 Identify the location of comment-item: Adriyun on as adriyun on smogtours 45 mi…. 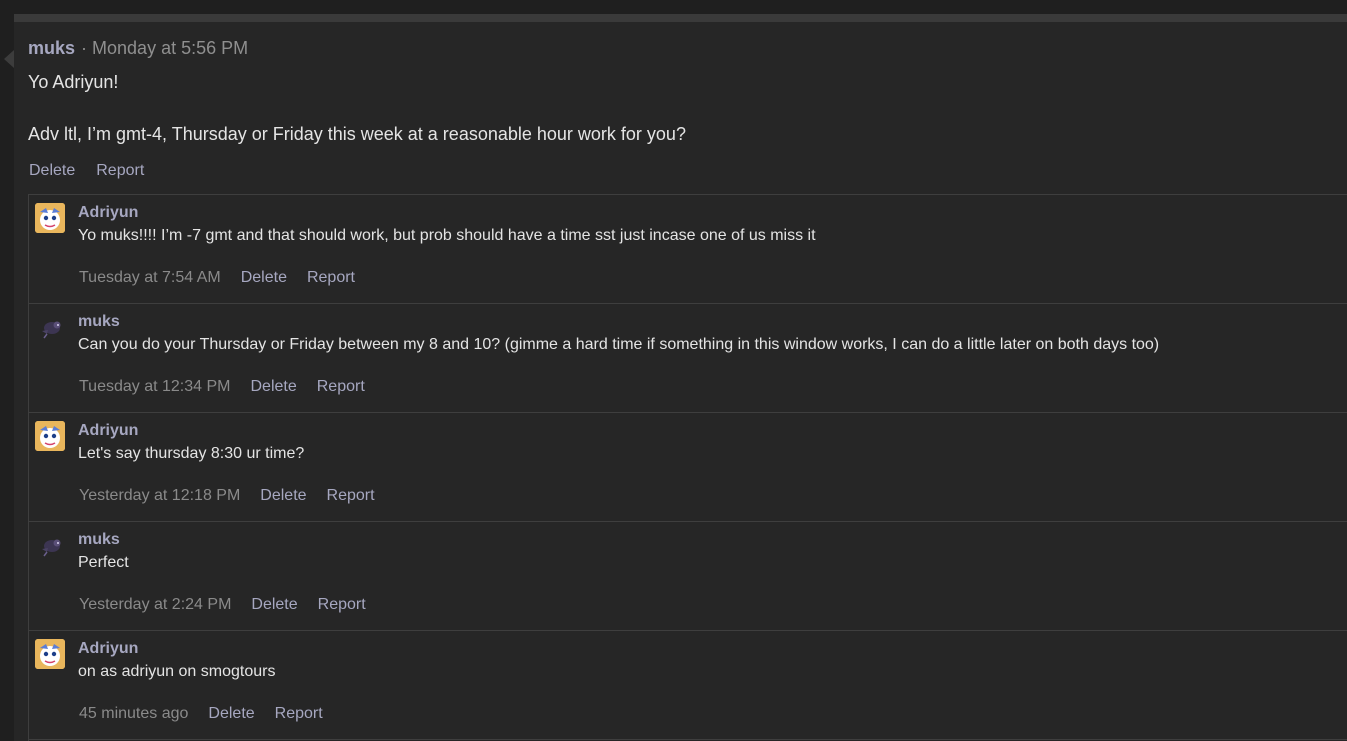
(688, 685).